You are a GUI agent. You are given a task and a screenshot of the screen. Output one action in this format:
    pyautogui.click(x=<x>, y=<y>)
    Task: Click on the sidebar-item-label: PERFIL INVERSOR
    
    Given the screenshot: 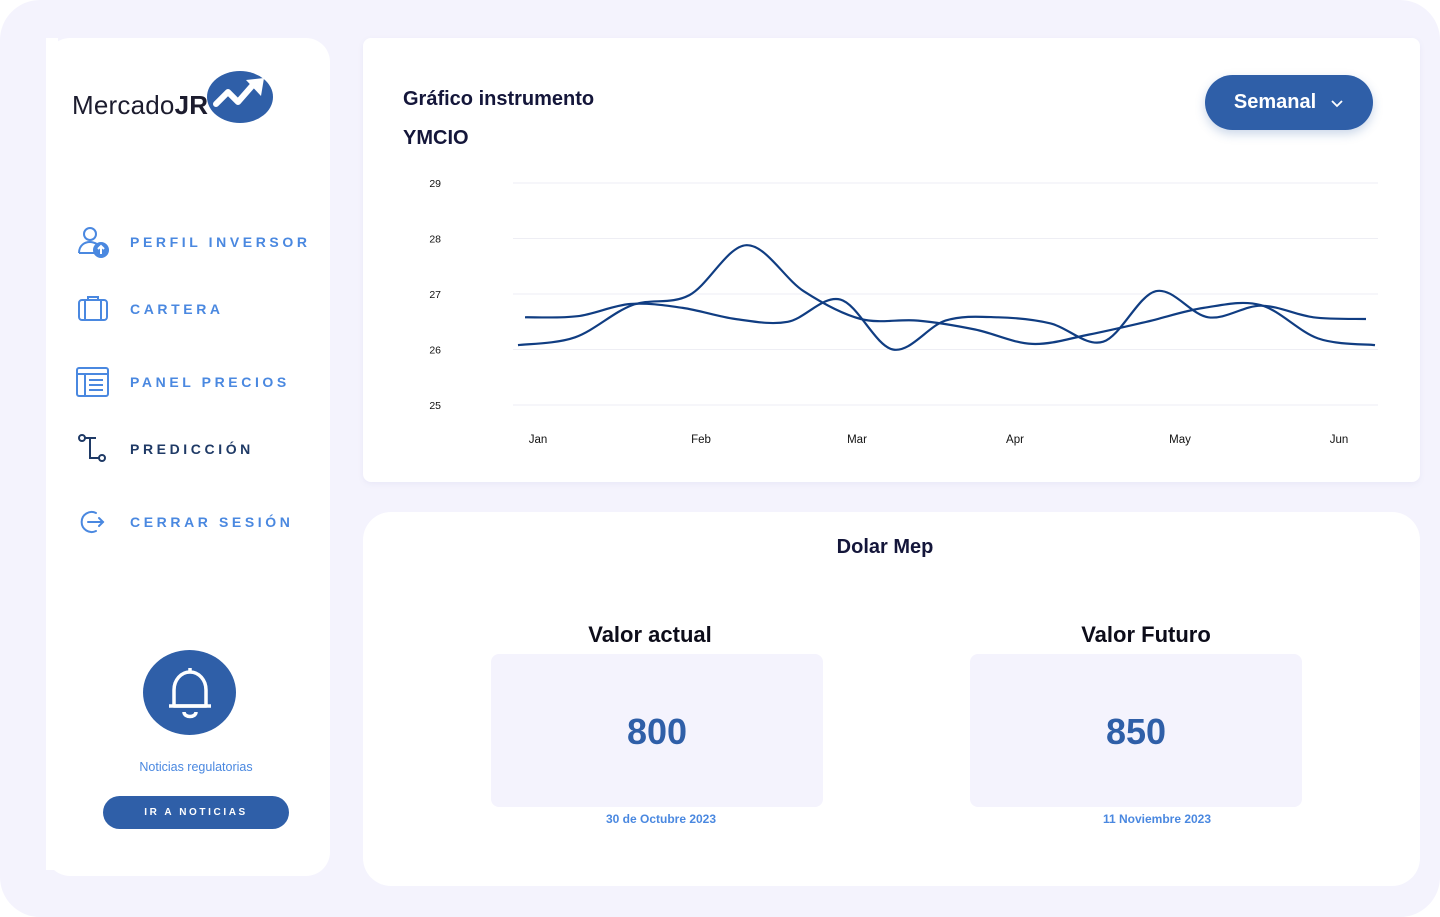 What is the action you would take?
    pyautogui.click(x=220, y=242)
    